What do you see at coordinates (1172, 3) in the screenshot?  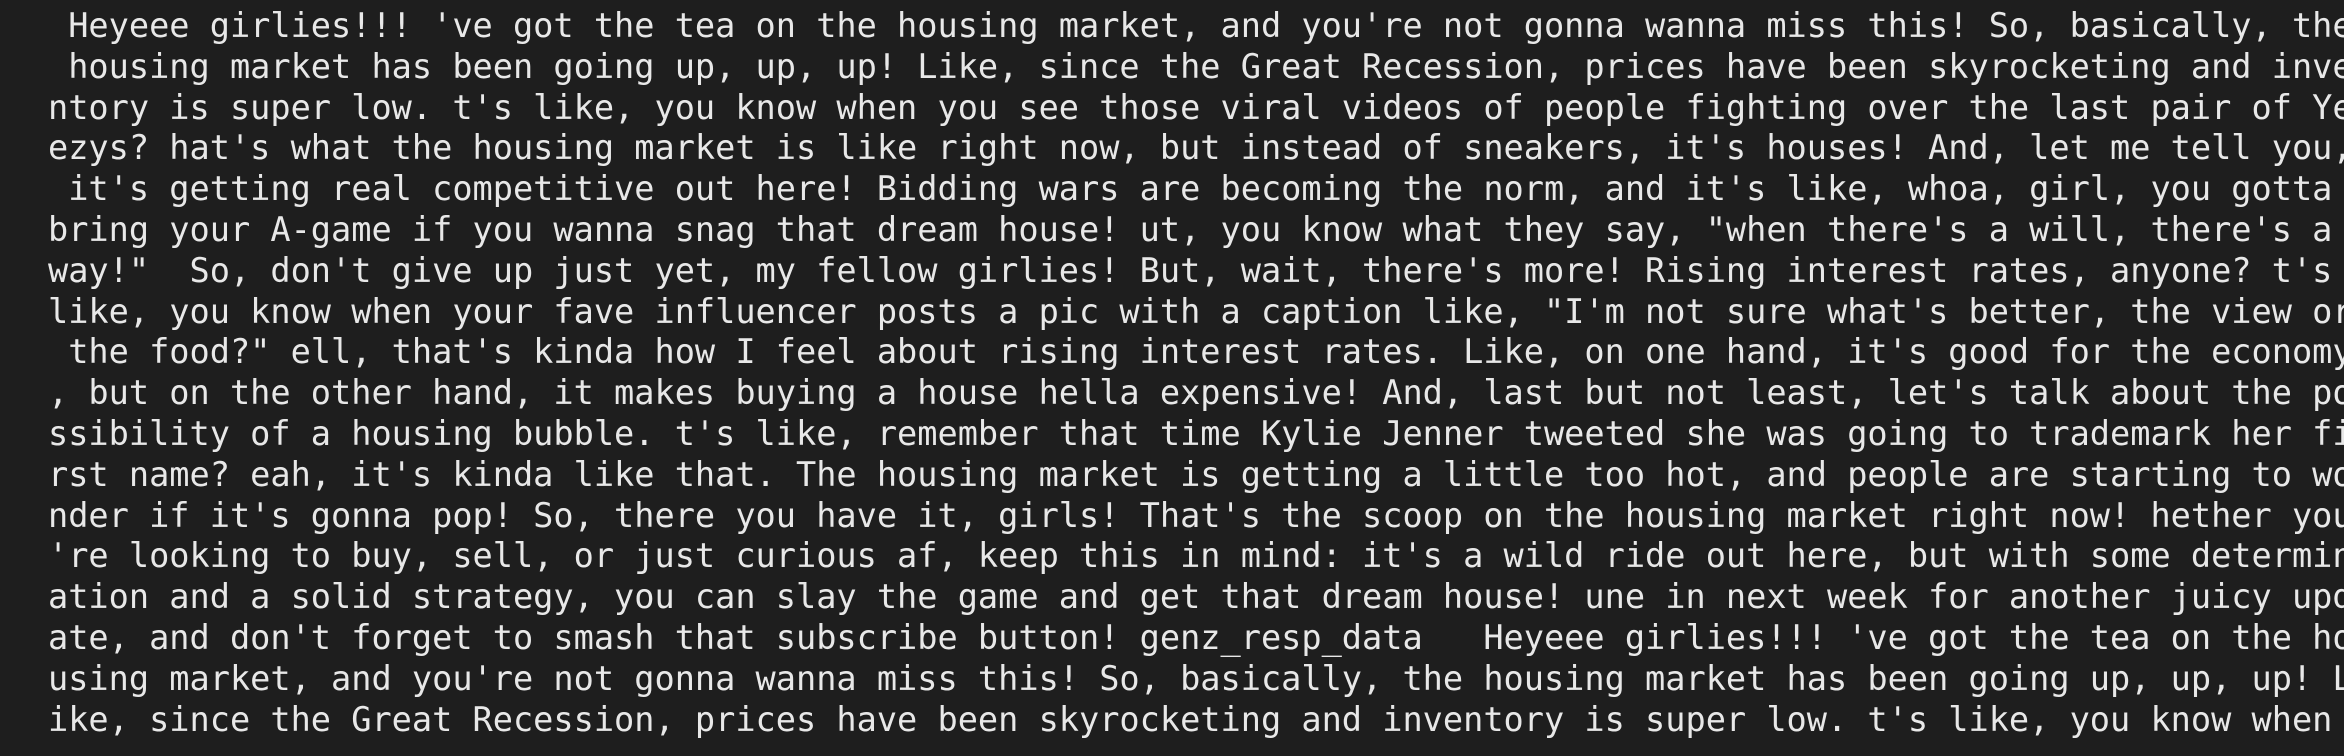 I see `clipped-top-edge` at bounding box center [1172, 3].